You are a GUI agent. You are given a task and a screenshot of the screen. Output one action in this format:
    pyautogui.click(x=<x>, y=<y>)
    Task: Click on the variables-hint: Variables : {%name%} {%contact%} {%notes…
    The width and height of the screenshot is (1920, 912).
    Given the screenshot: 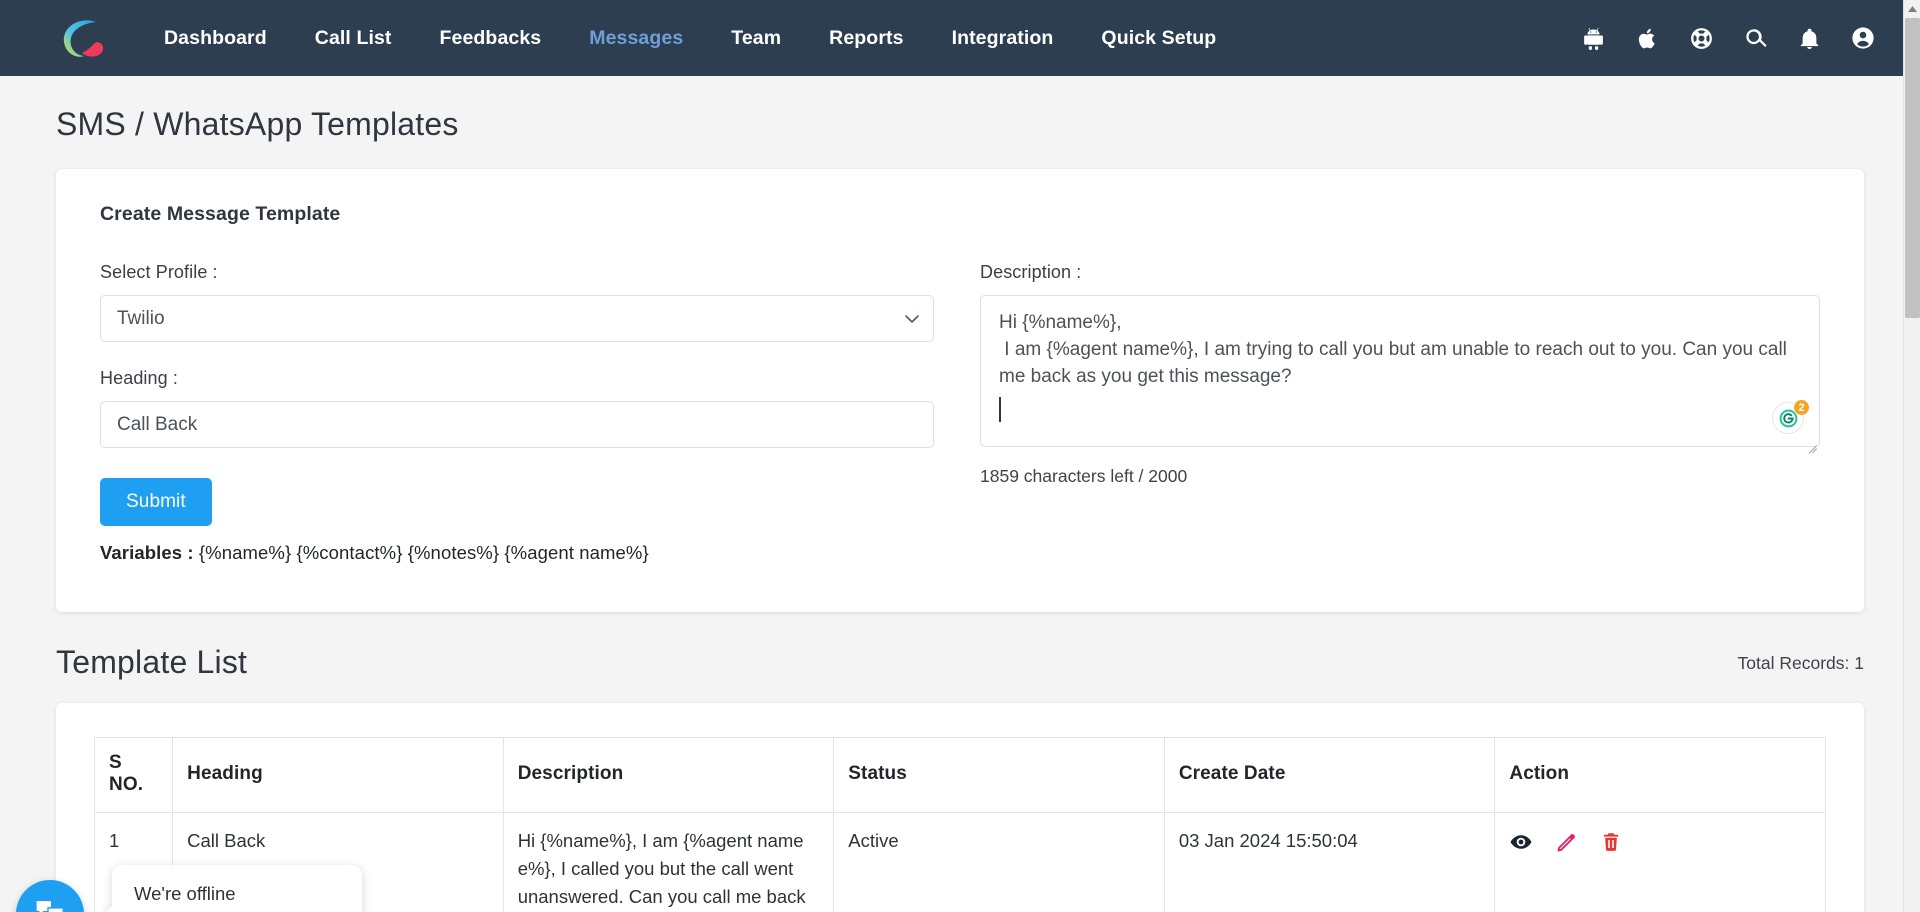 What is the action you would take?
    pyautogui.click(x=517, y=553)
    